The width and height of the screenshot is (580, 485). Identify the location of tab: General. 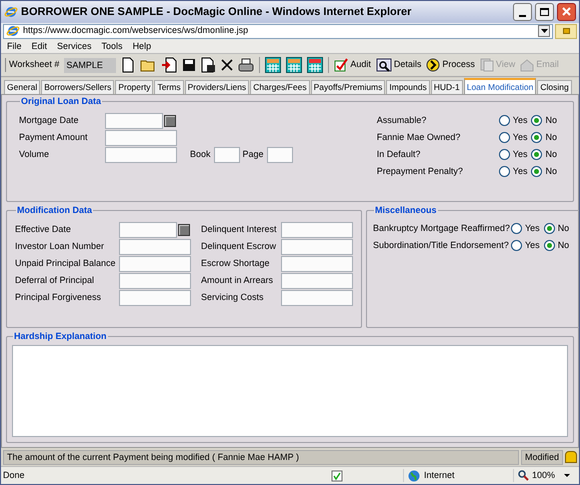
(22, 87).